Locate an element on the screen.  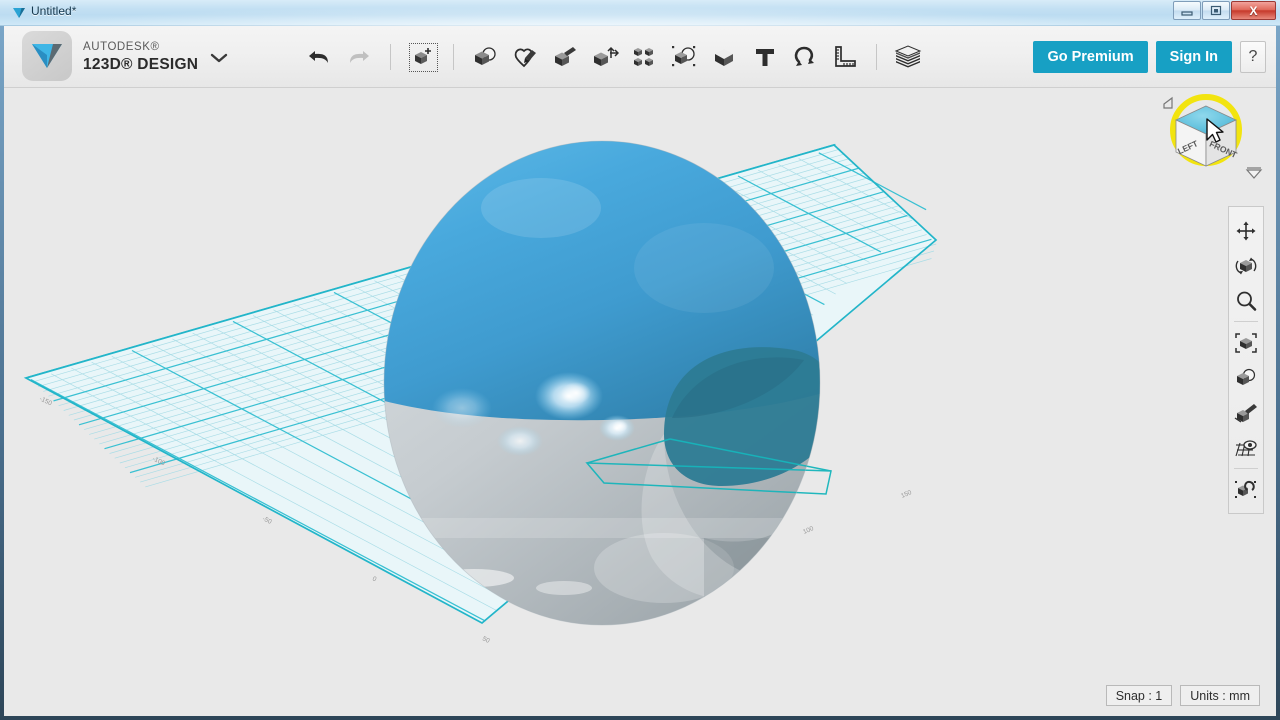
svg-text: -150 is located at coordinates (45, 401).